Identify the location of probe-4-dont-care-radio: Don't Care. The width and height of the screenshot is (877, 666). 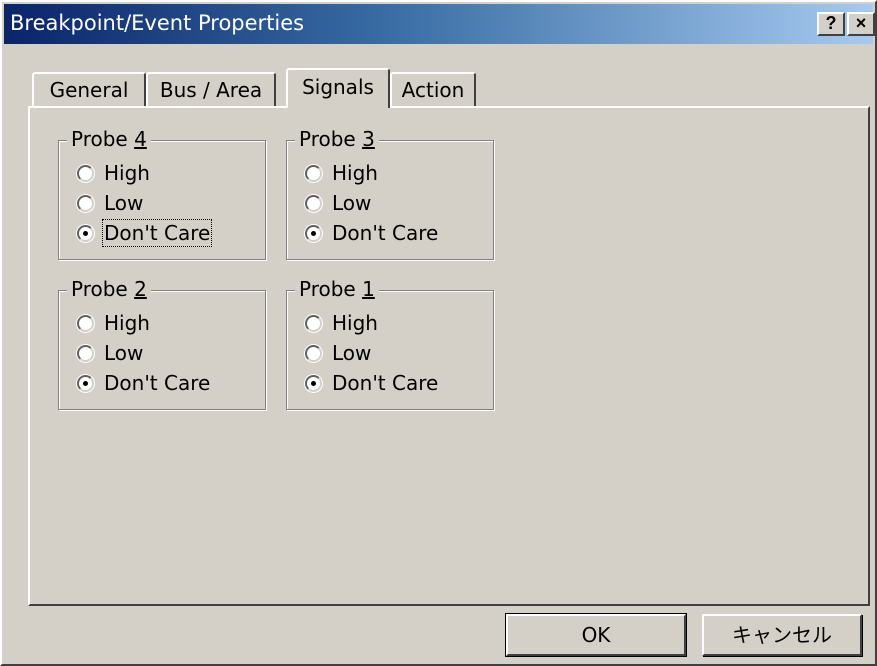
(145, 233).